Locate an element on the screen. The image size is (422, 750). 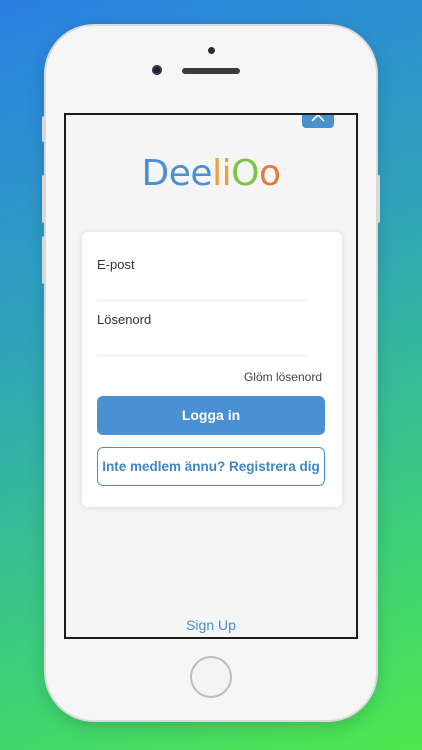
mute-switch is located at coordinates (44, 129).